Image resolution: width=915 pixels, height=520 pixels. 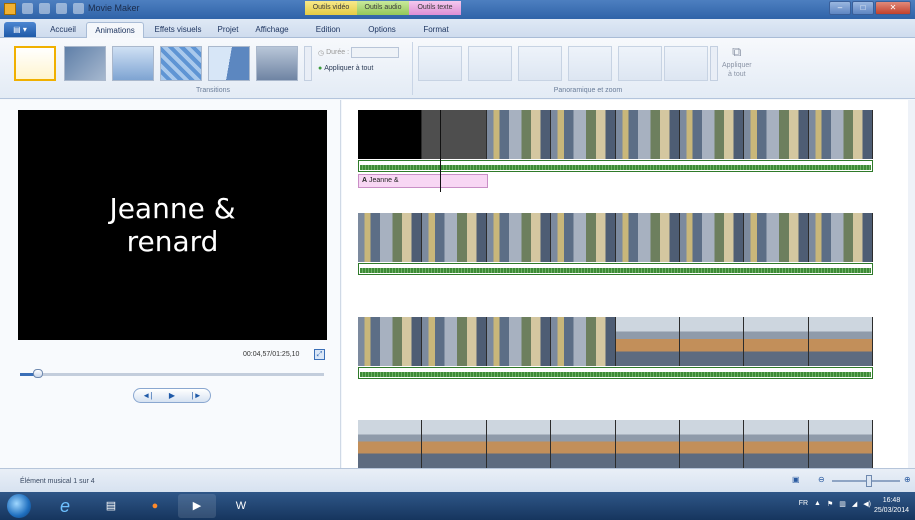 I want to click on tab-format: Format, so click(x=436, y=30).